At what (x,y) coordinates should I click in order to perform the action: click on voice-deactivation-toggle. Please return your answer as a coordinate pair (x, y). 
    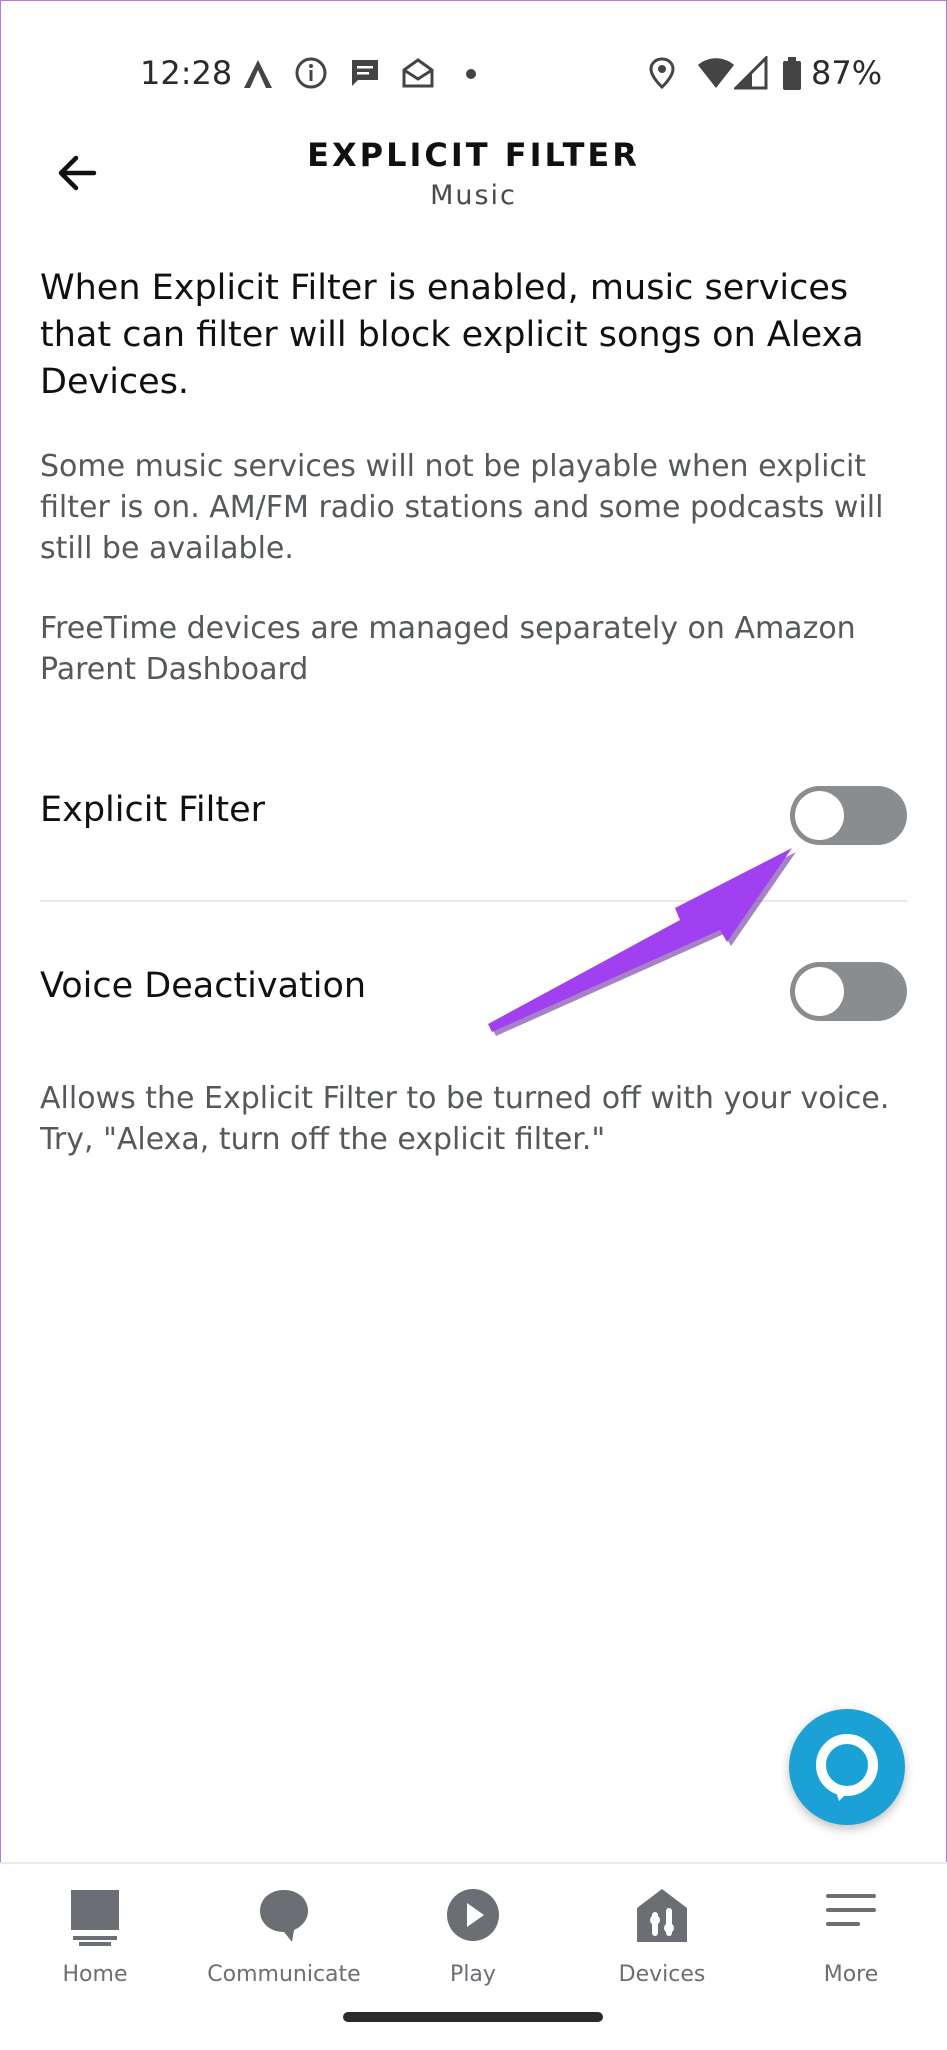
    Looking at the image, I should click on (848, 991).